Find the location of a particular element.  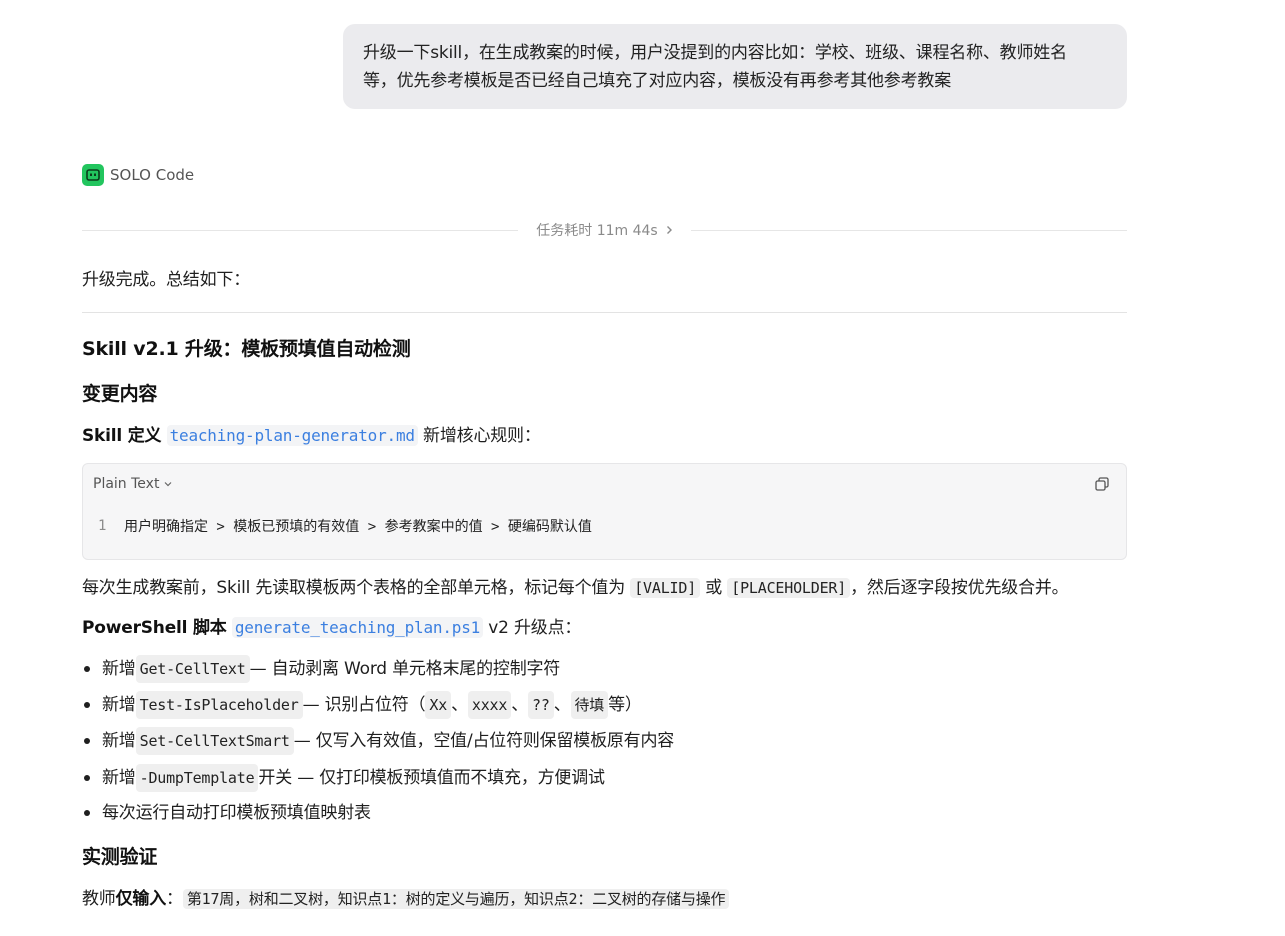

code-line: 1 用户明确指定 > 模板已预填的有效值 > 参考教案中的值 > 硬编码默认值 is located at coordinates (345, 526).